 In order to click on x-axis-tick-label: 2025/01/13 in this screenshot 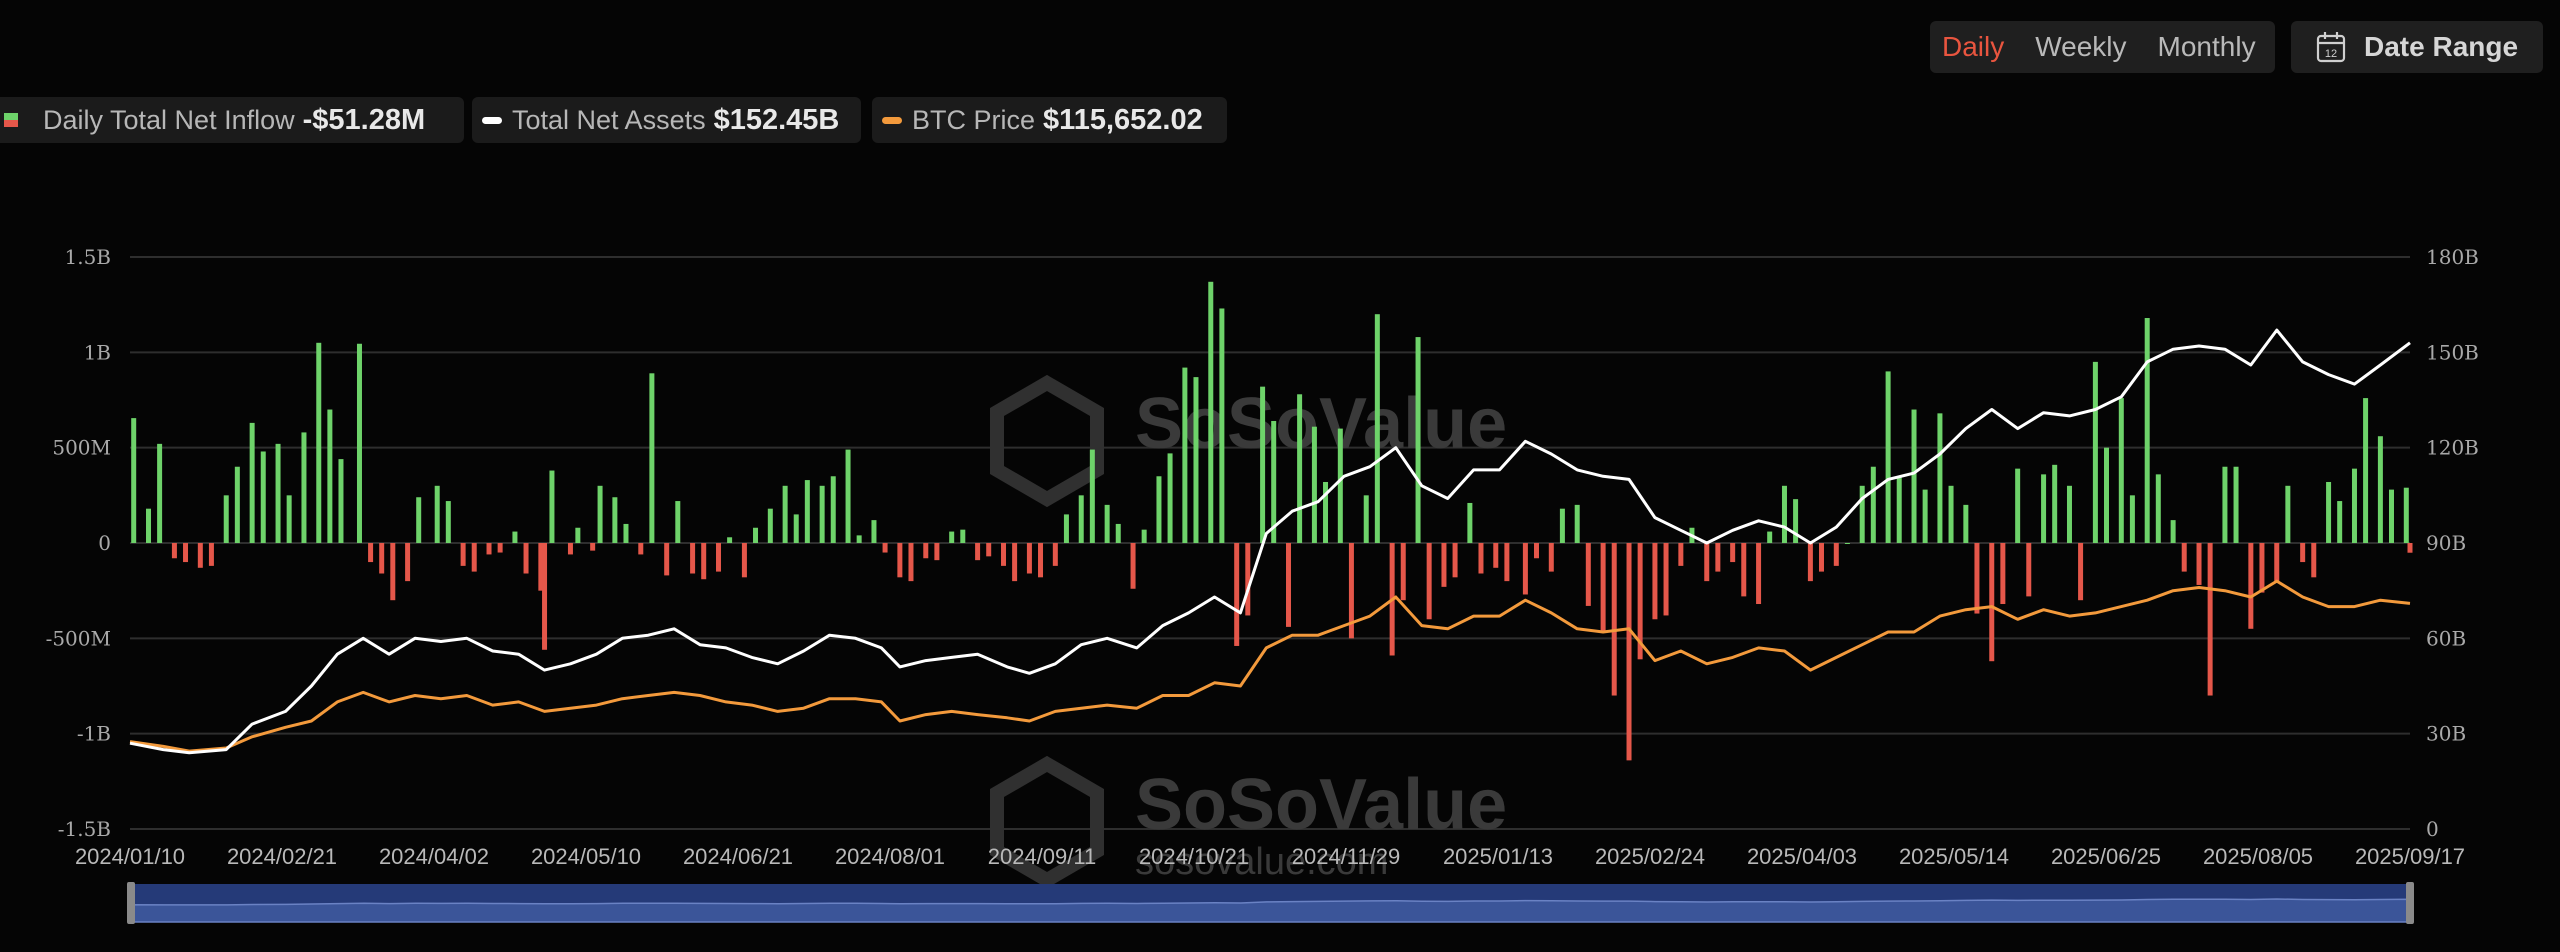, I will do `click(1498, 856)`.